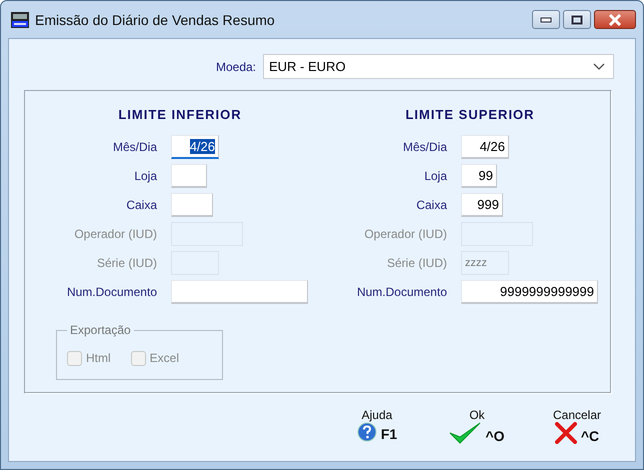 The width and height of the screenshot is (644, 470). I want to click on window-title: Emissão do Diário de Vendas Resumo, so click(155, 20).